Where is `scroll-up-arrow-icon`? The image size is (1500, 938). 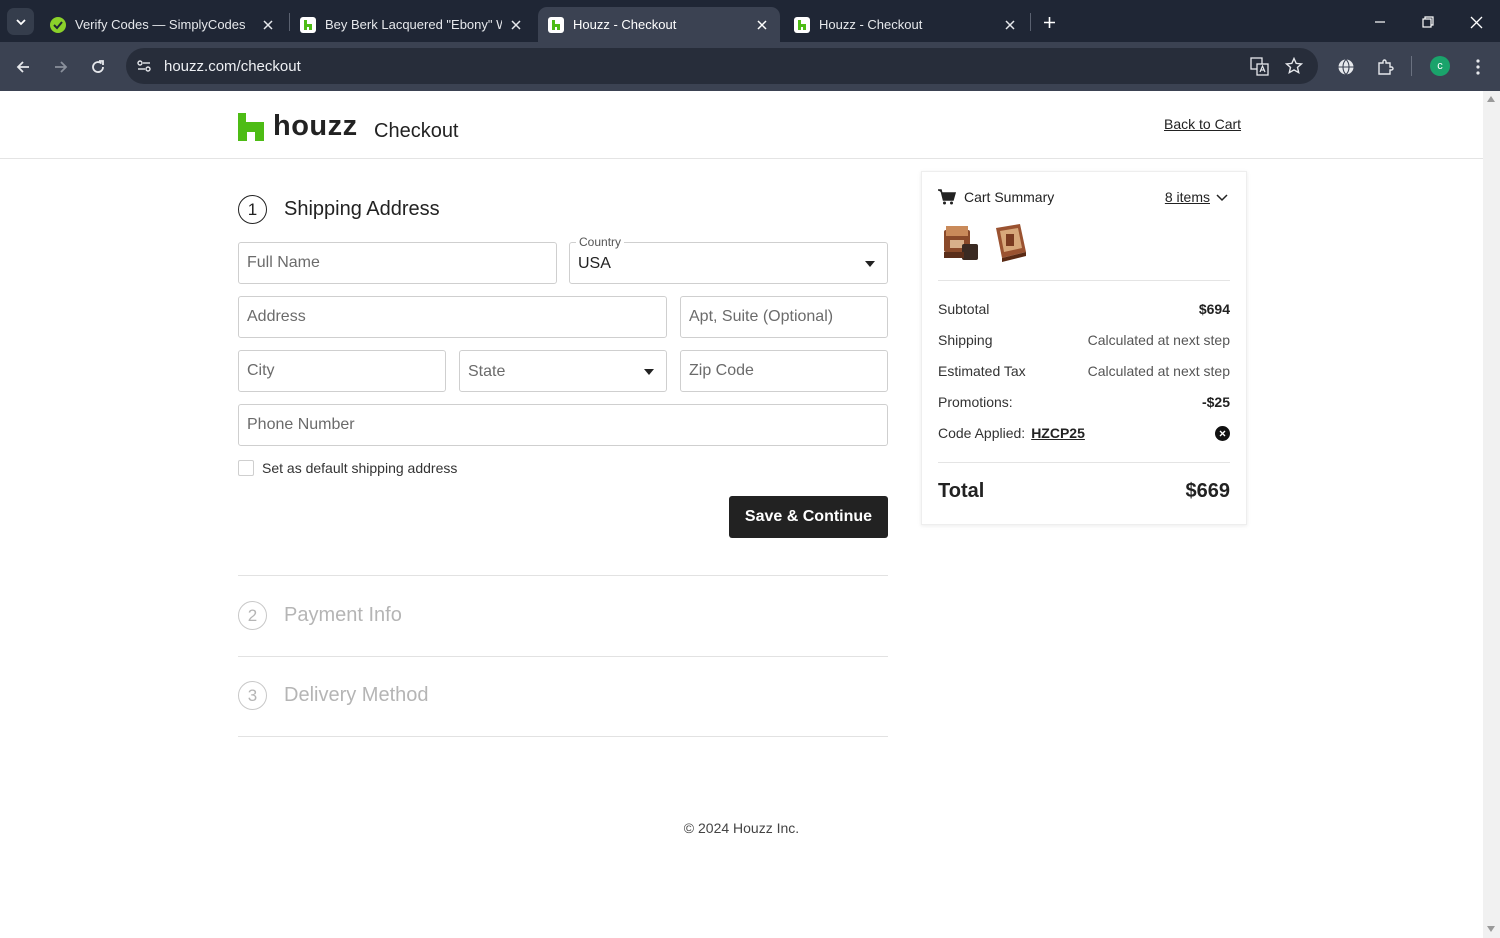
scroll-up-arrow-icon is located at coordinates (1491, 99).